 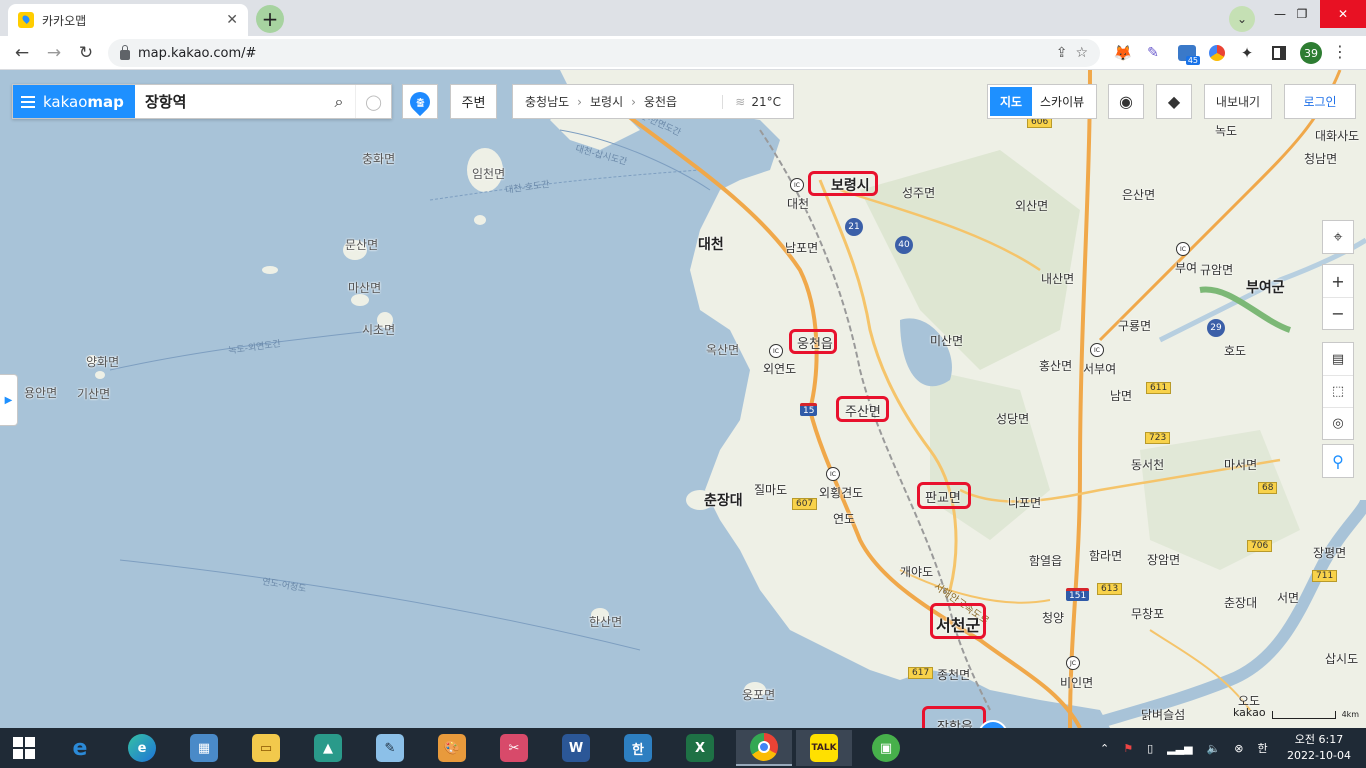 What do you see at coordinates (1053, 617) in the screenshot?
I see `place-label: 청양` at bounding box center [1053, 617].